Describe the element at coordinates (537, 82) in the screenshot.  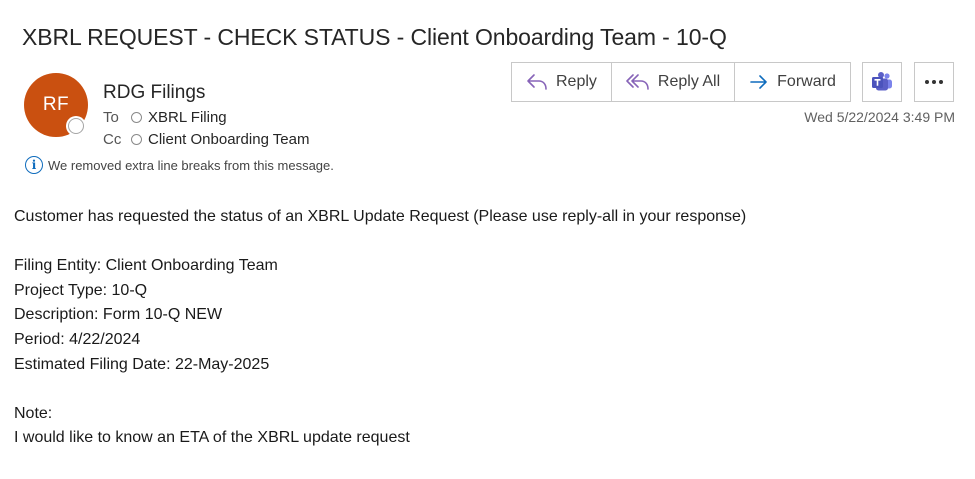
I see `reply-icon` at that location.